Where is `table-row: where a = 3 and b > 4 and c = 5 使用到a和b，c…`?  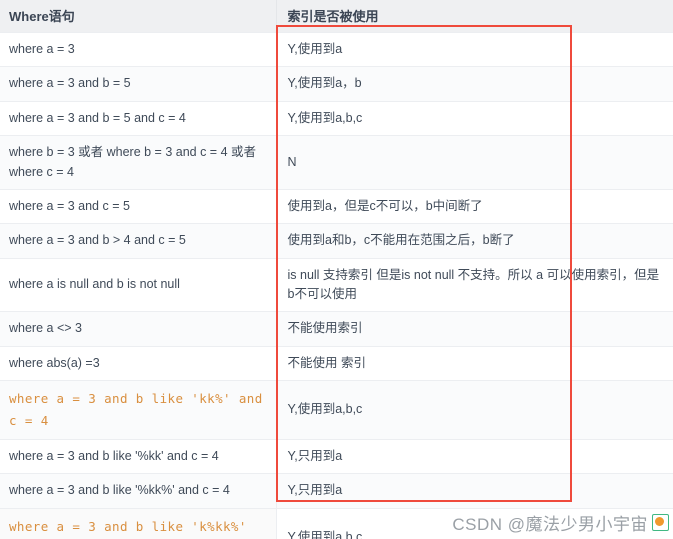
table-row: where a = 3 and b > 4 and c = 5 使用到a和b，c… is located at coordinates (336, 241).